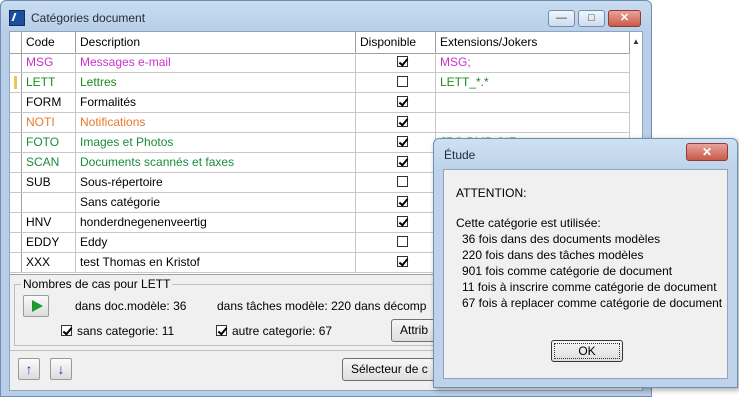 The height and width of the screenshot is (399, 739). What do you see at coordinates (49, 142) in the screenshot?
I see `cell-code: FOTO` at bounding box center [49, 142].